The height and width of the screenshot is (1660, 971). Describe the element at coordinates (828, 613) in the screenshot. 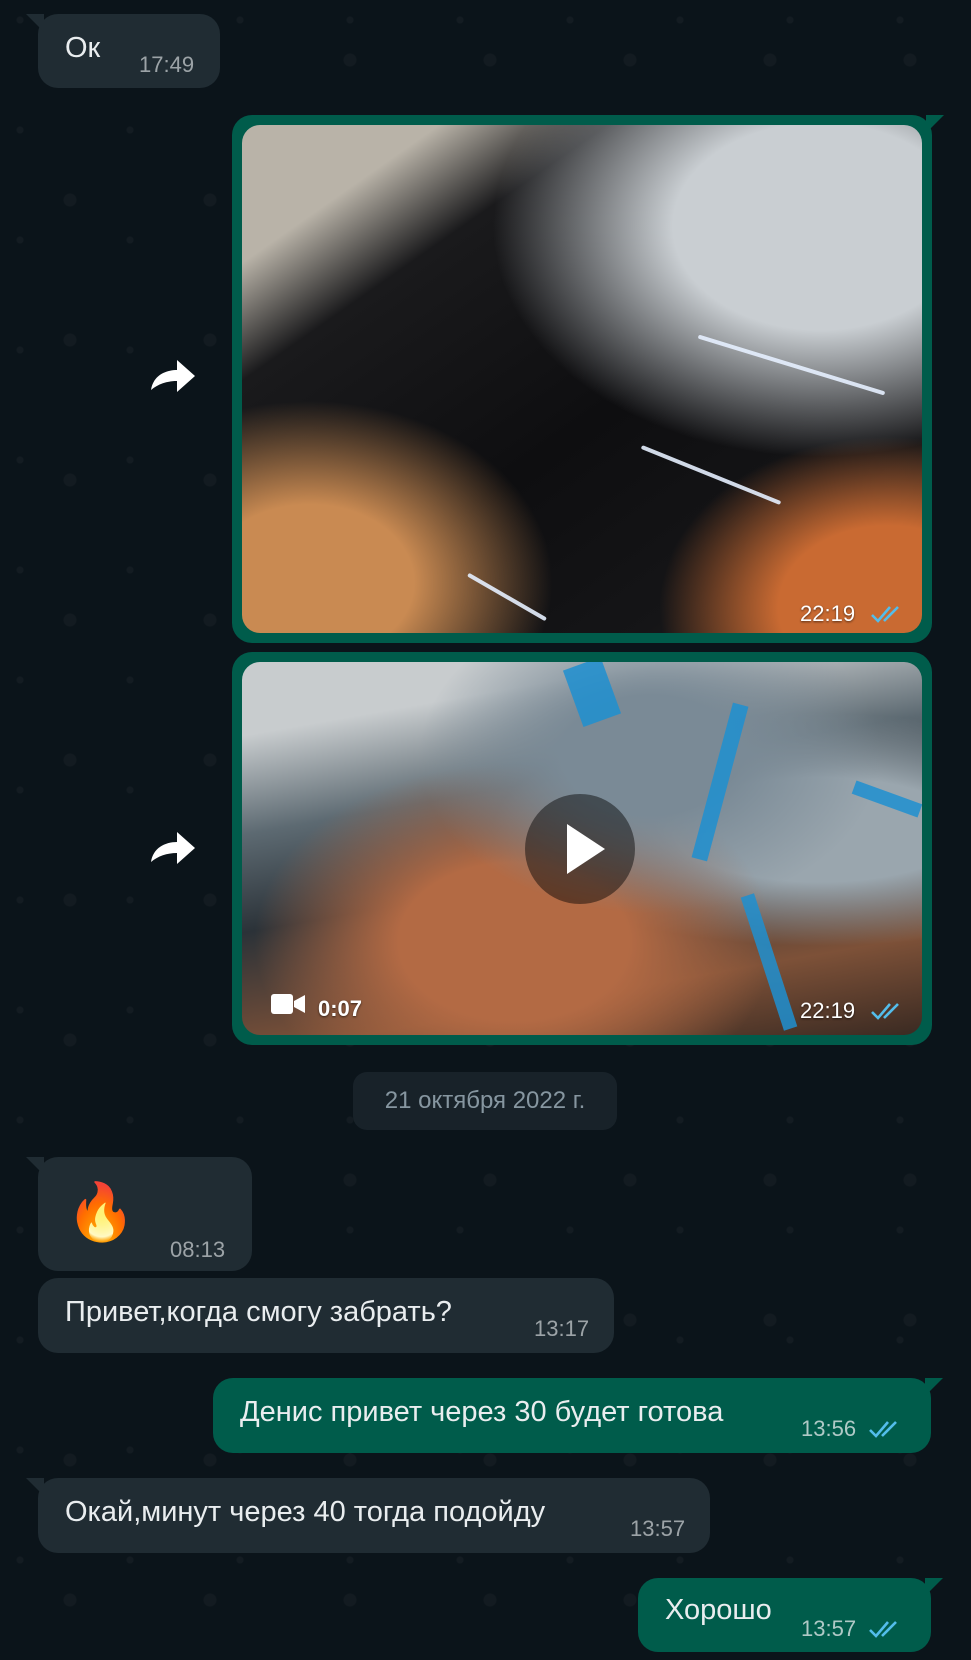

I see `photo-time: 22:19` at that location.